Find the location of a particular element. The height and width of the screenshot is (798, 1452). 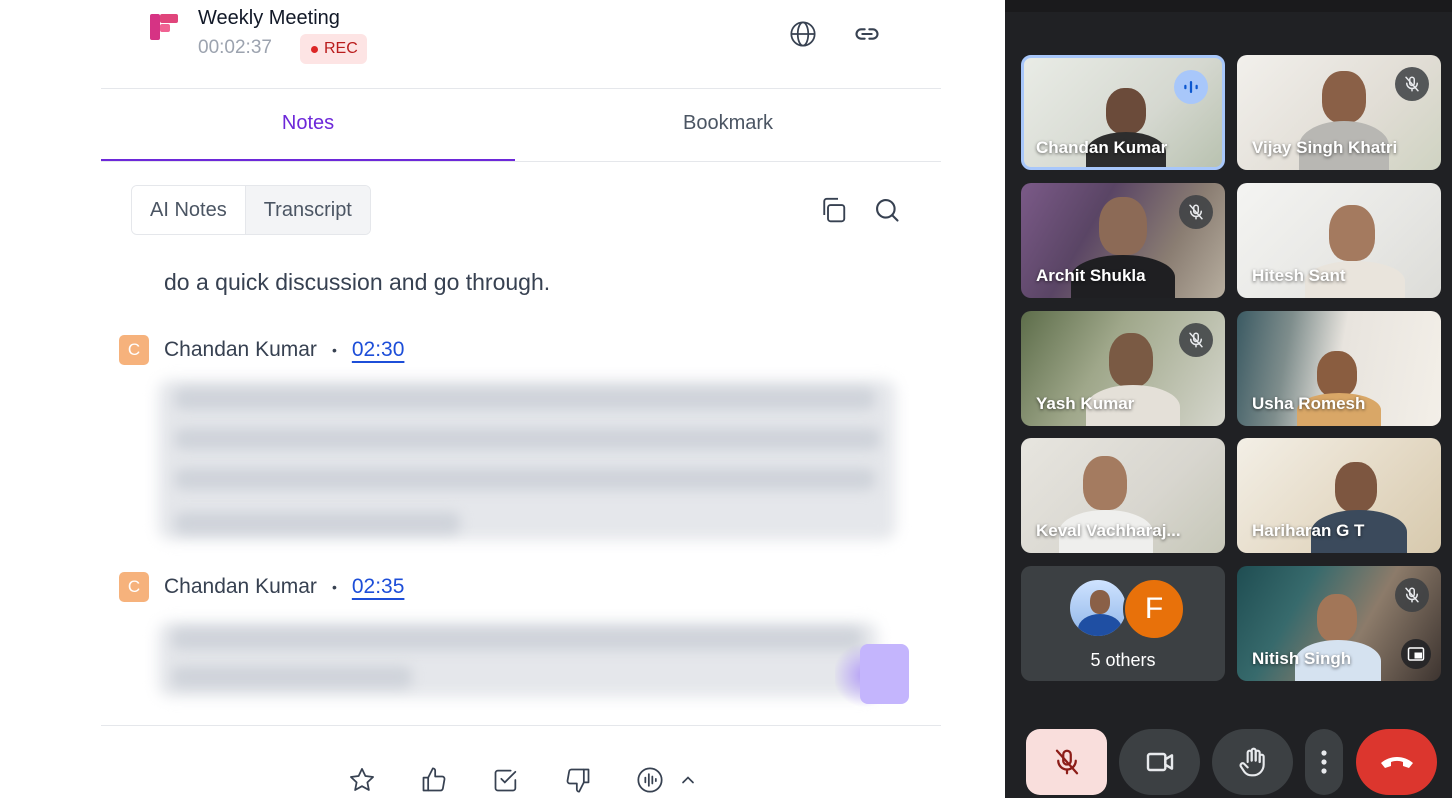

recording-badge: REC is located at coordinates (333, 49).